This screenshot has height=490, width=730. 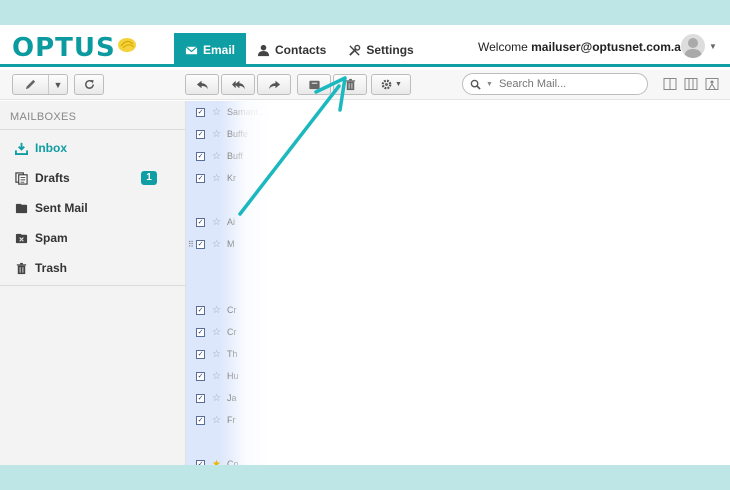 I want to click on sidebar-item-drafts: Drafts 1, so click(x=92, y=178).